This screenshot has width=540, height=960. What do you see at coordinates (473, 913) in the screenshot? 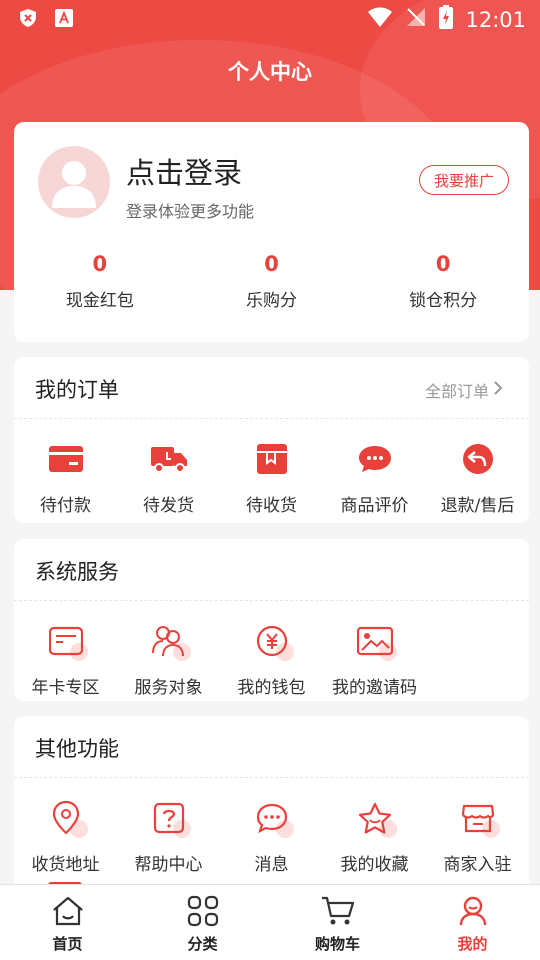
I see `user-icon` at bounding box center [473, 913].